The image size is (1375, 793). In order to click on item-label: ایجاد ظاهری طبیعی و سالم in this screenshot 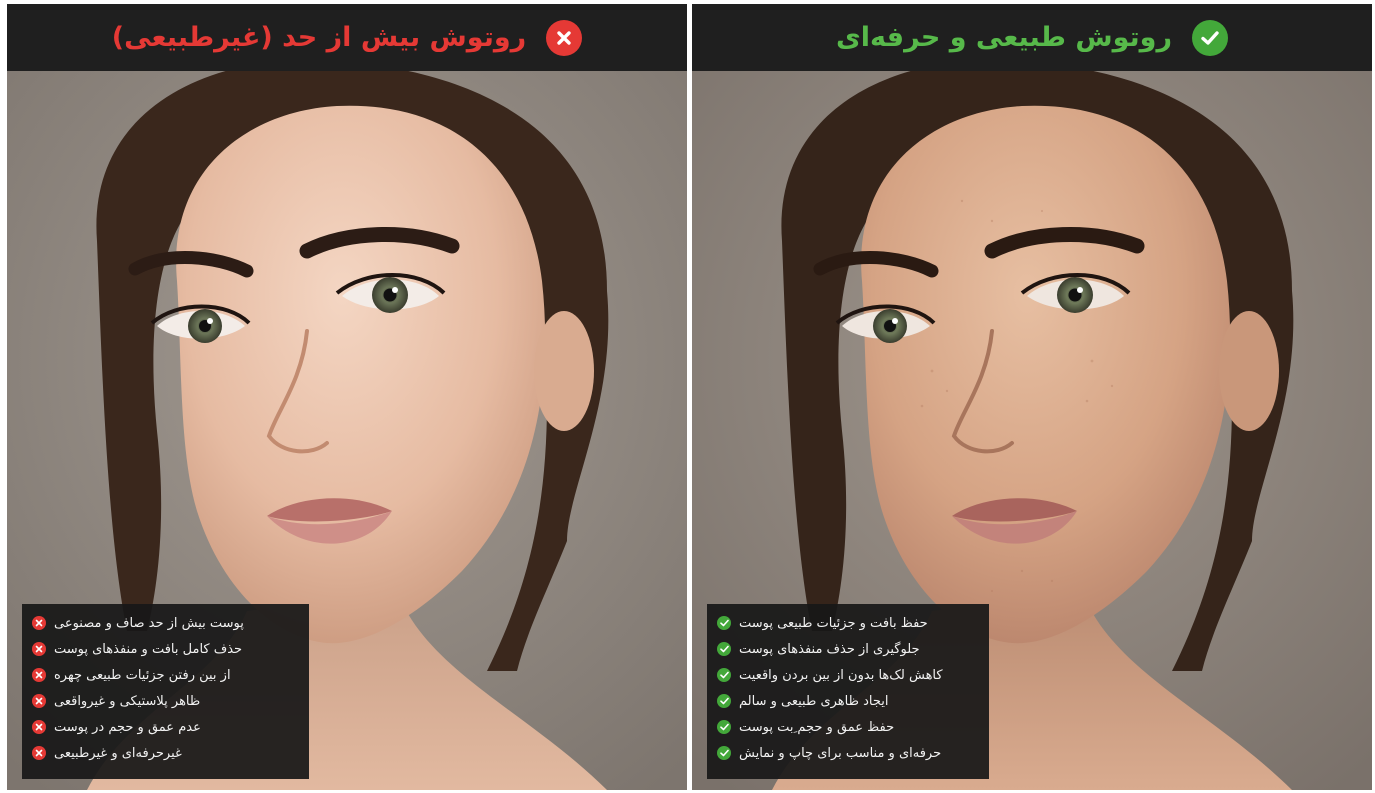, I will do `click(814, 701)`.